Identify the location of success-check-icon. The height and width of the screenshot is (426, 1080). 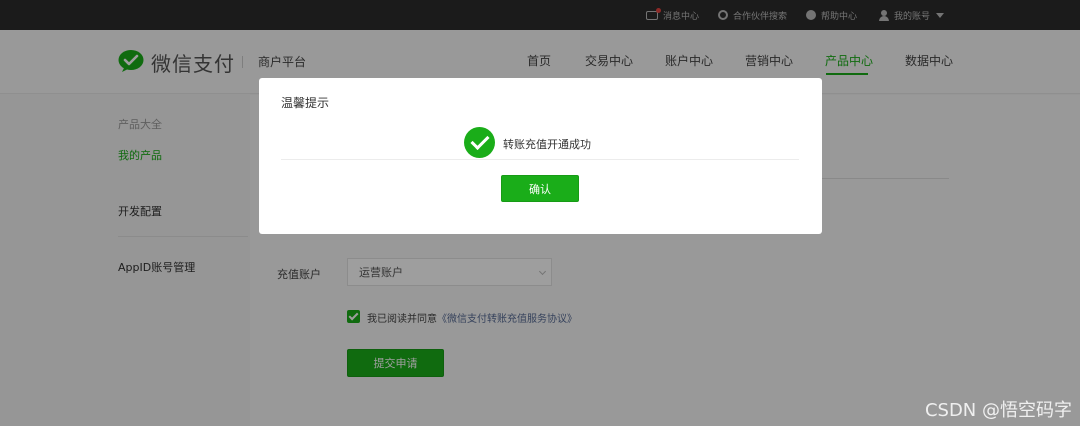
(479, 142).